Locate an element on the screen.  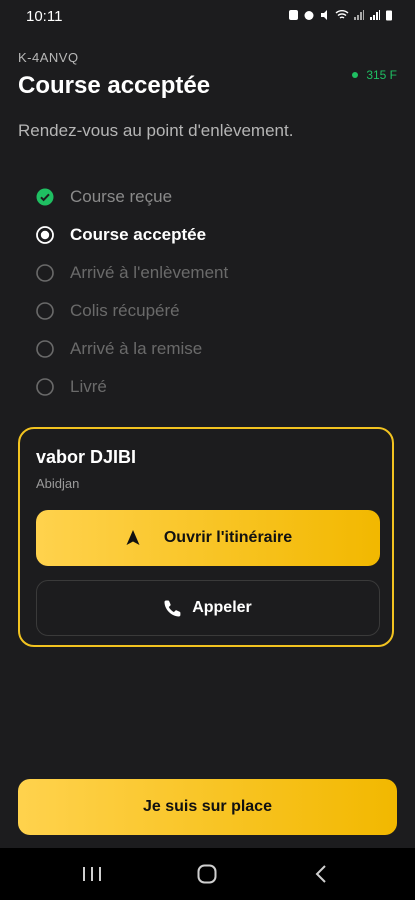
on-site-label: Je suis sur place is located at coordinates (207, 806).